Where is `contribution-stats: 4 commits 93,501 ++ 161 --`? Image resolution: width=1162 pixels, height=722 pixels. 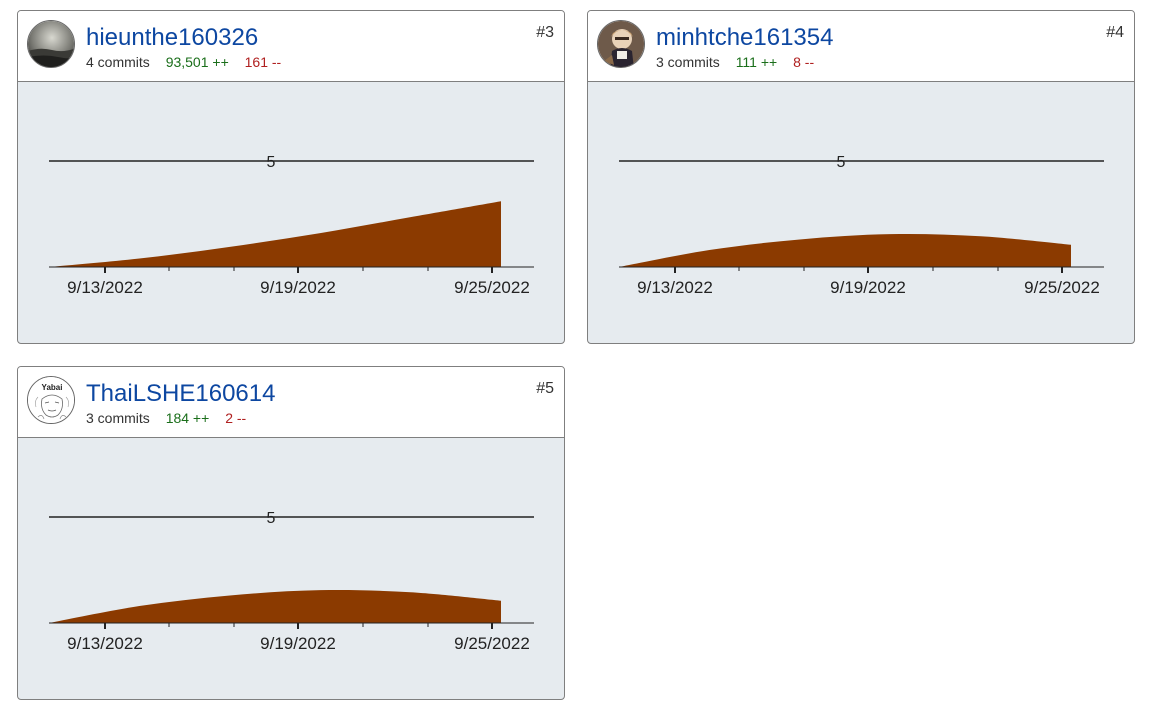 contribution-stats: 4 commits 93,501 ++ 161 -- is located at coordinates (189, 62).